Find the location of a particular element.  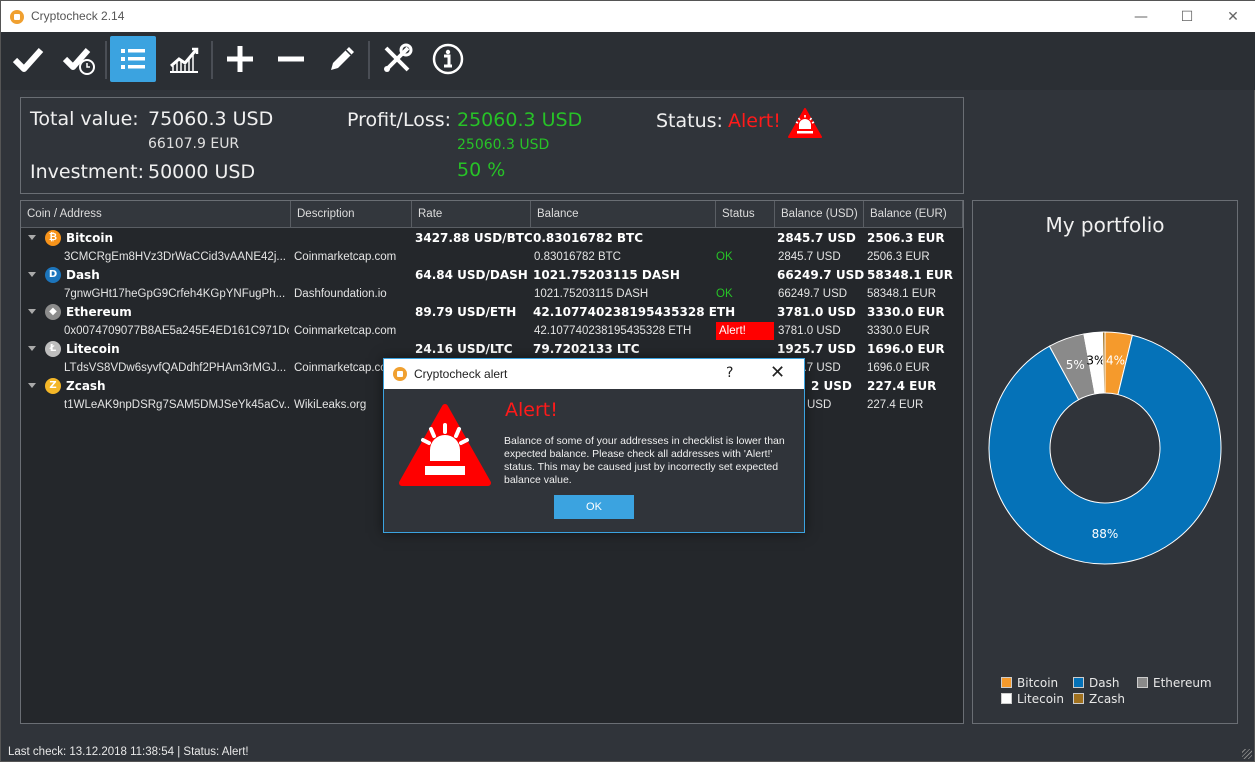

column-header-coin: Coin / Address is located at coordinates (156, 214).